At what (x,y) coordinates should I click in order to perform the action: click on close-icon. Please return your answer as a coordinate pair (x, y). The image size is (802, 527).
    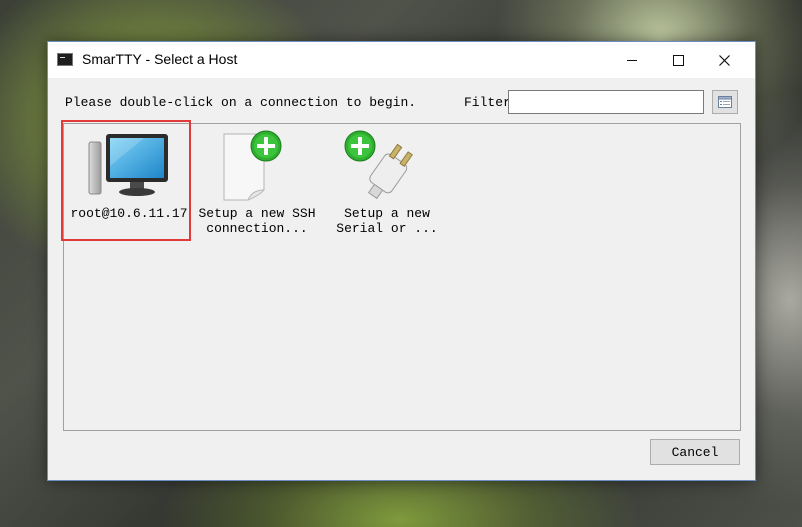
    Looking at the image, I should click on (724, 60).